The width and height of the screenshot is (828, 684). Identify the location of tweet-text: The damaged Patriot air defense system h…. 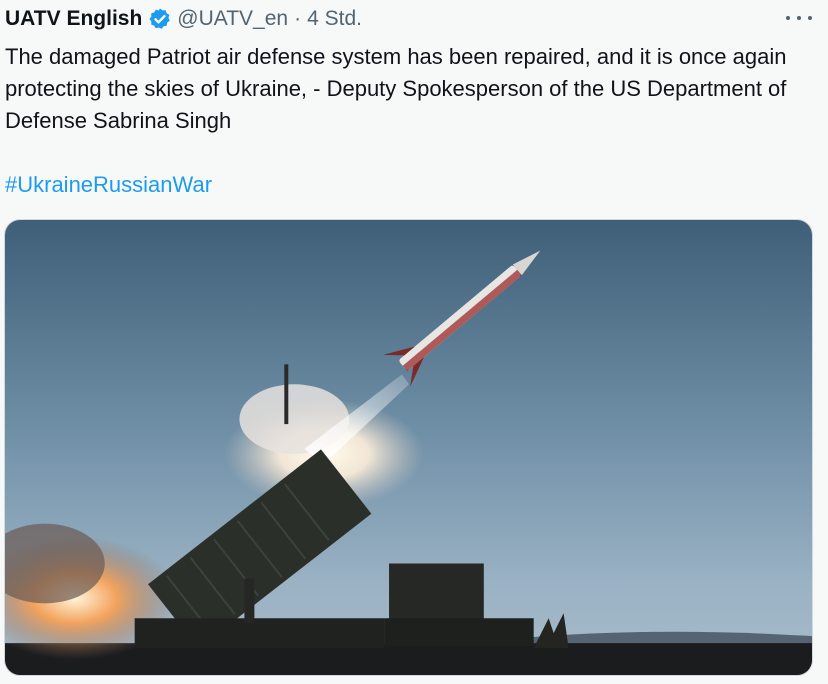
(396, 88).